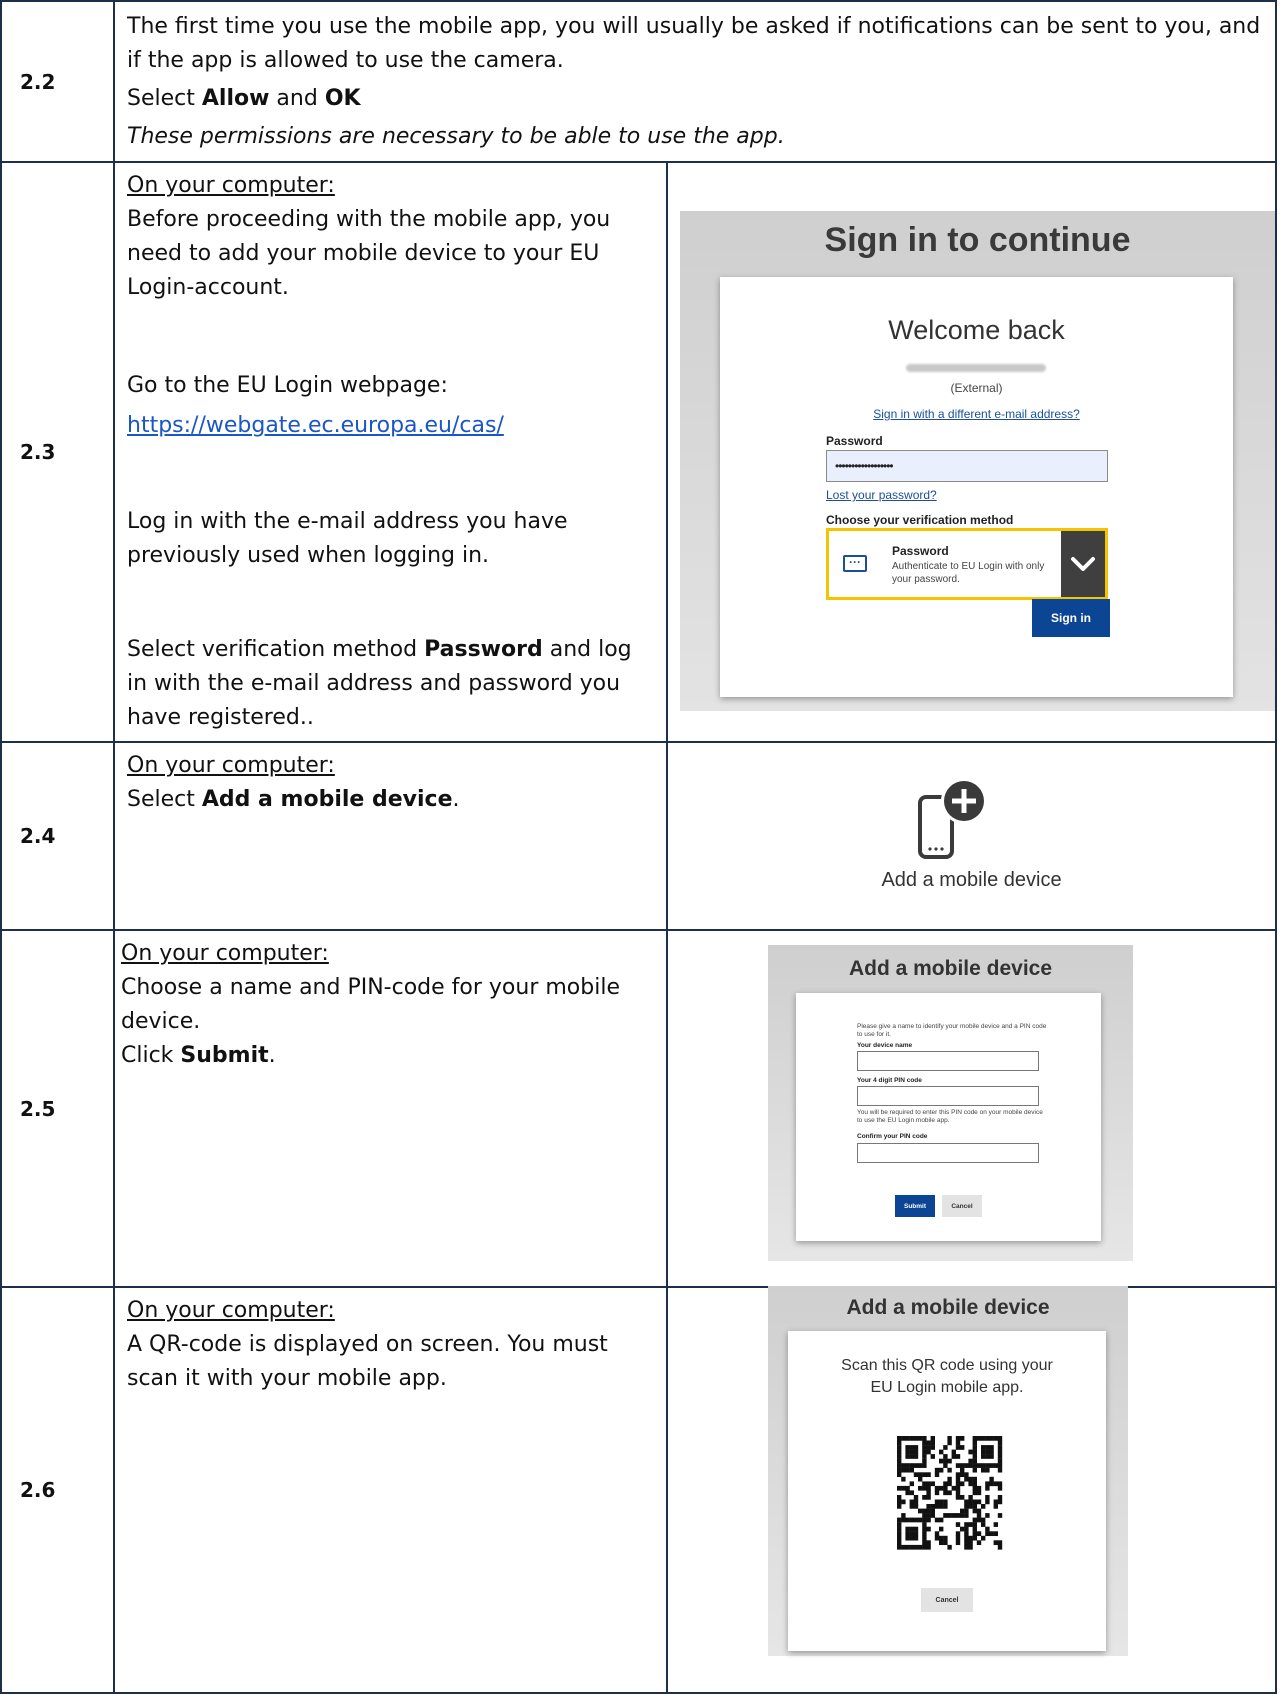  Describe the element at coordinates (57, 452) in the screenshot. I see `step-number: 2.3` at that location.